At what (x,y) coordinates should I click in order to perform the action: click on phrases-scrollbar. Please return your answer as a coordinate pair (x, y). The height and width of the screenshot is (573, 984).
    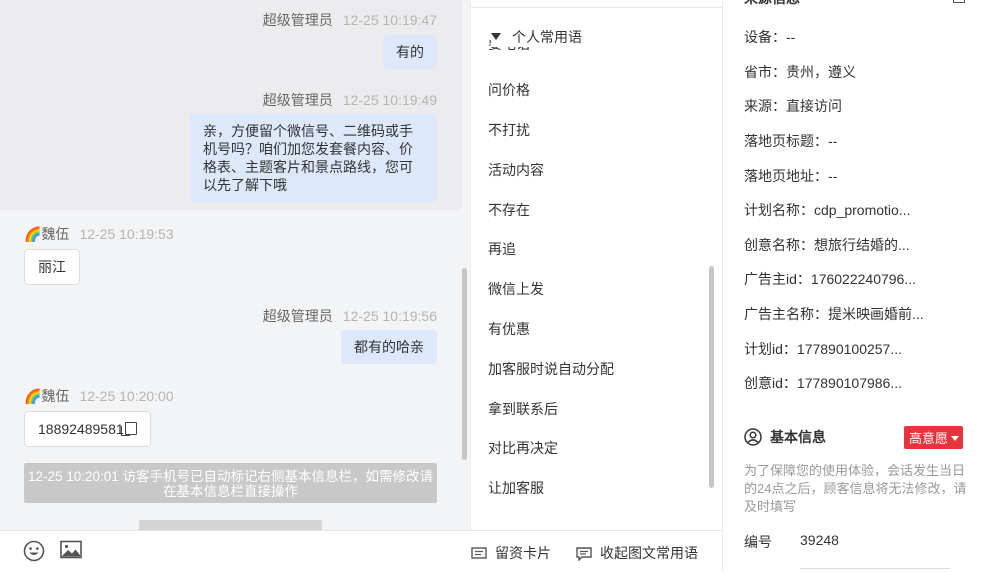
    Looking at the image, I should click on (711, 377).